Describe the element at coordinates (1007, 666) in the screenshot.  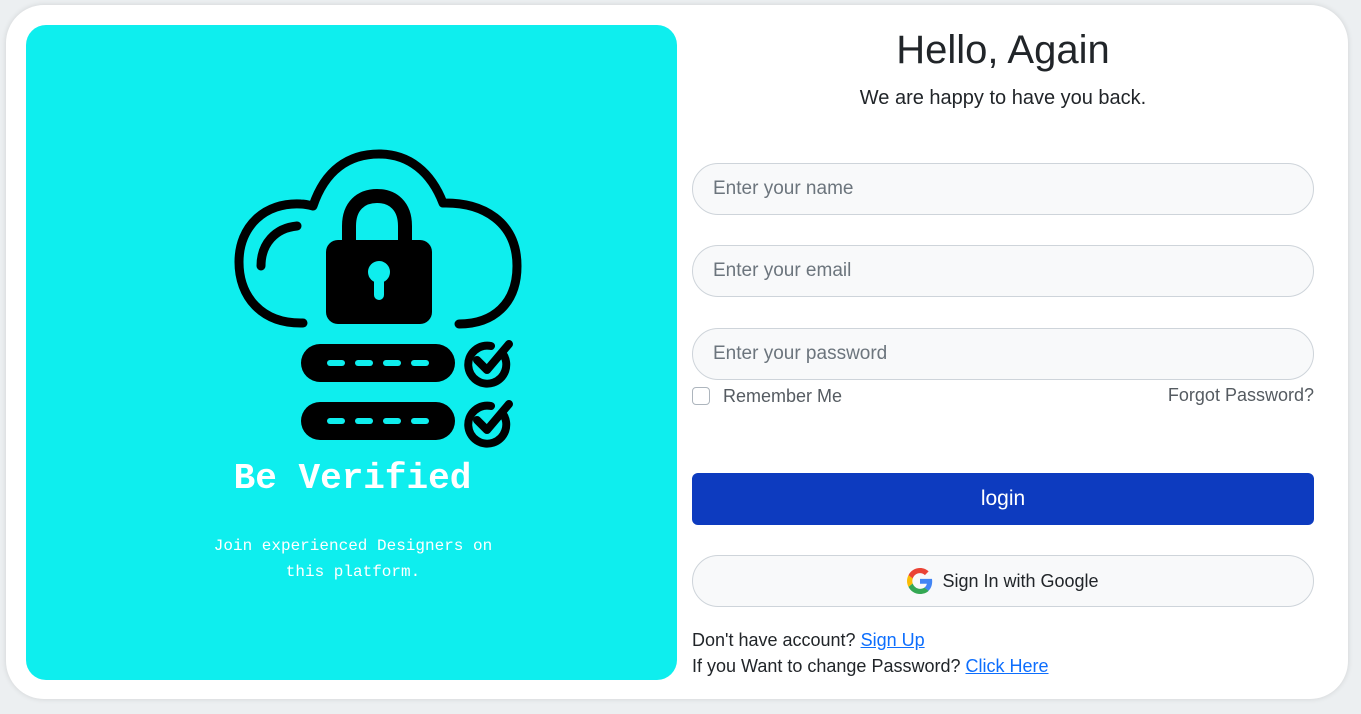
I see `change-password-link: Click Here` at that location.